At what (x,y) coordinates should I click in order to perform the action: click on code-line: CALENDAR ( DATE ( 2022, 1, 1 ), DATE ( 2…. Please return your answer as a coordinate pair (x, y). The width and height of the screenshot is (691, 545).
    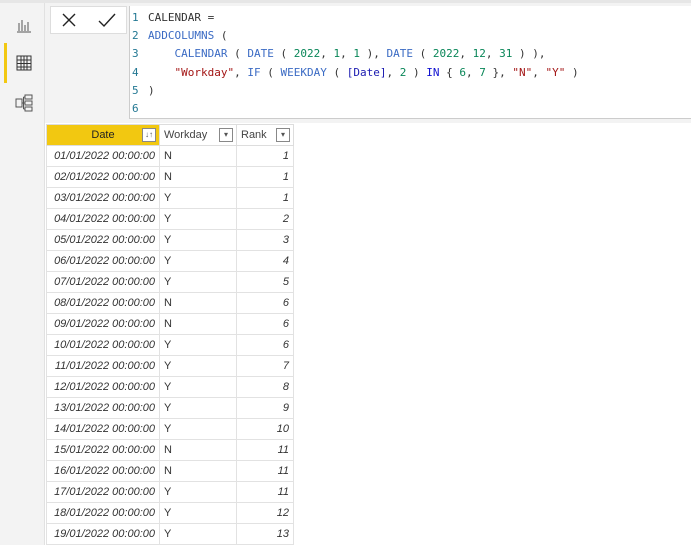
    Looking at the image, I should click on (347, 54).